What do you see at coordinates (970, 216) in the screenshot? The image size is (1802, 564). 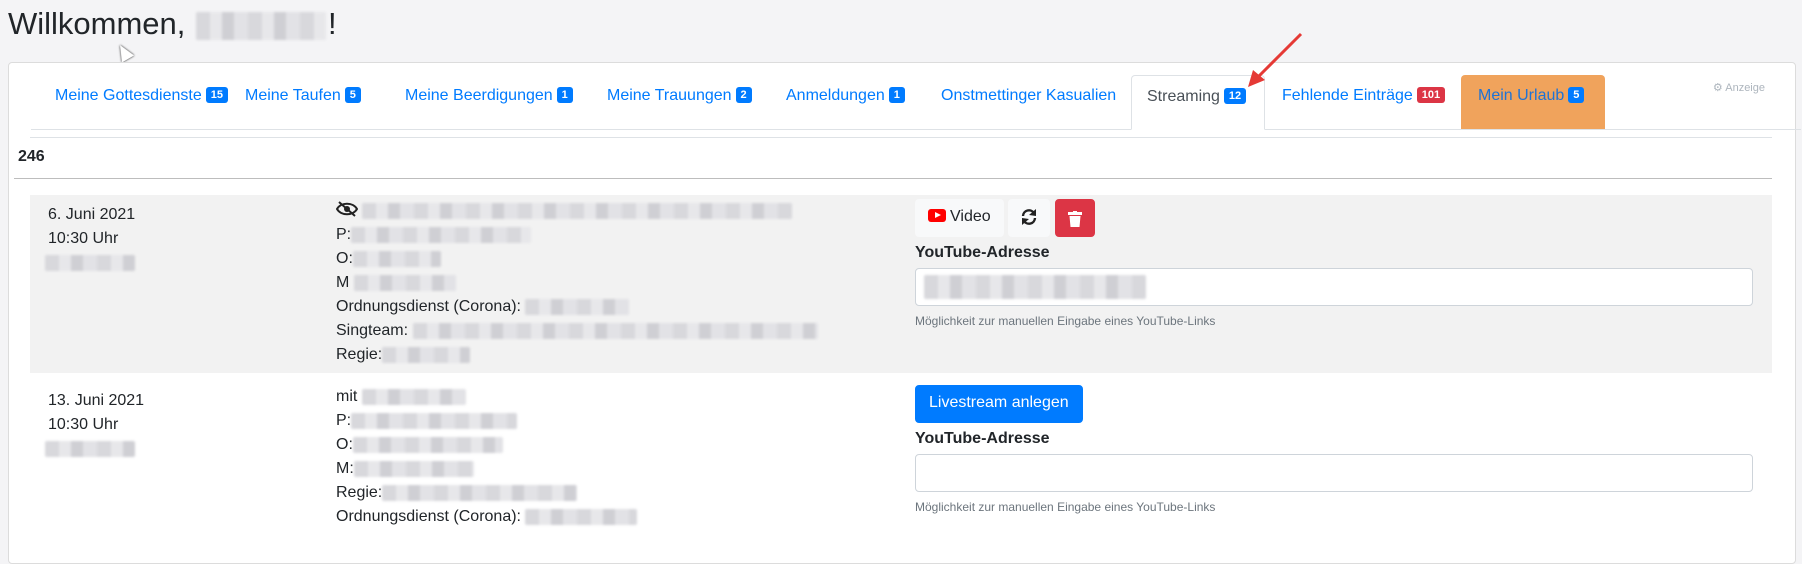 I see `video-button-label: Video` at bounding box center [970, 216].